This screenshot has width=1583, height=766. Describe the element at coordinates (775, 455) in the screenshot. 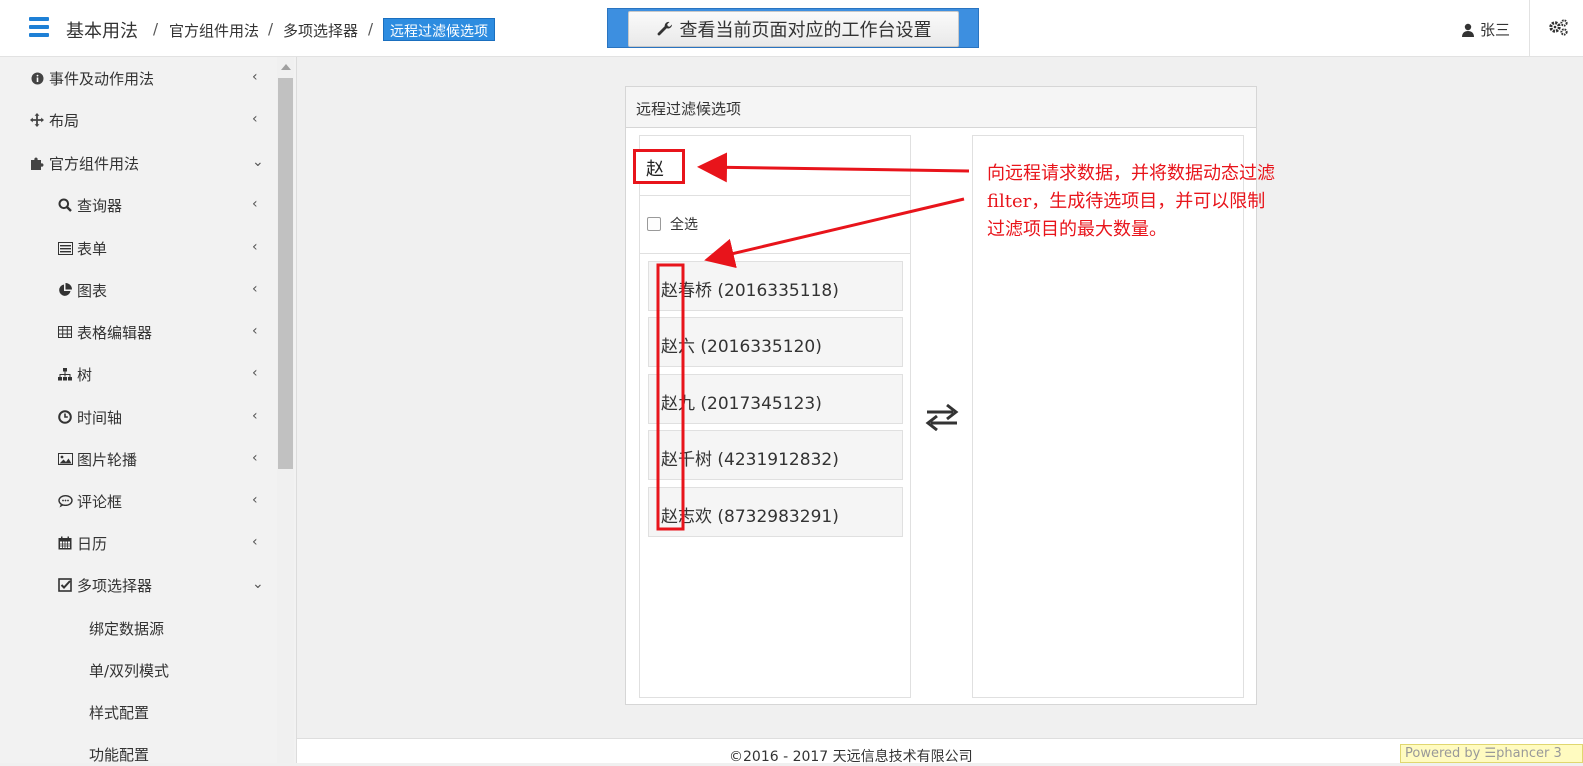

I see `list-item: 赵千树 (4231912832)` at that location.